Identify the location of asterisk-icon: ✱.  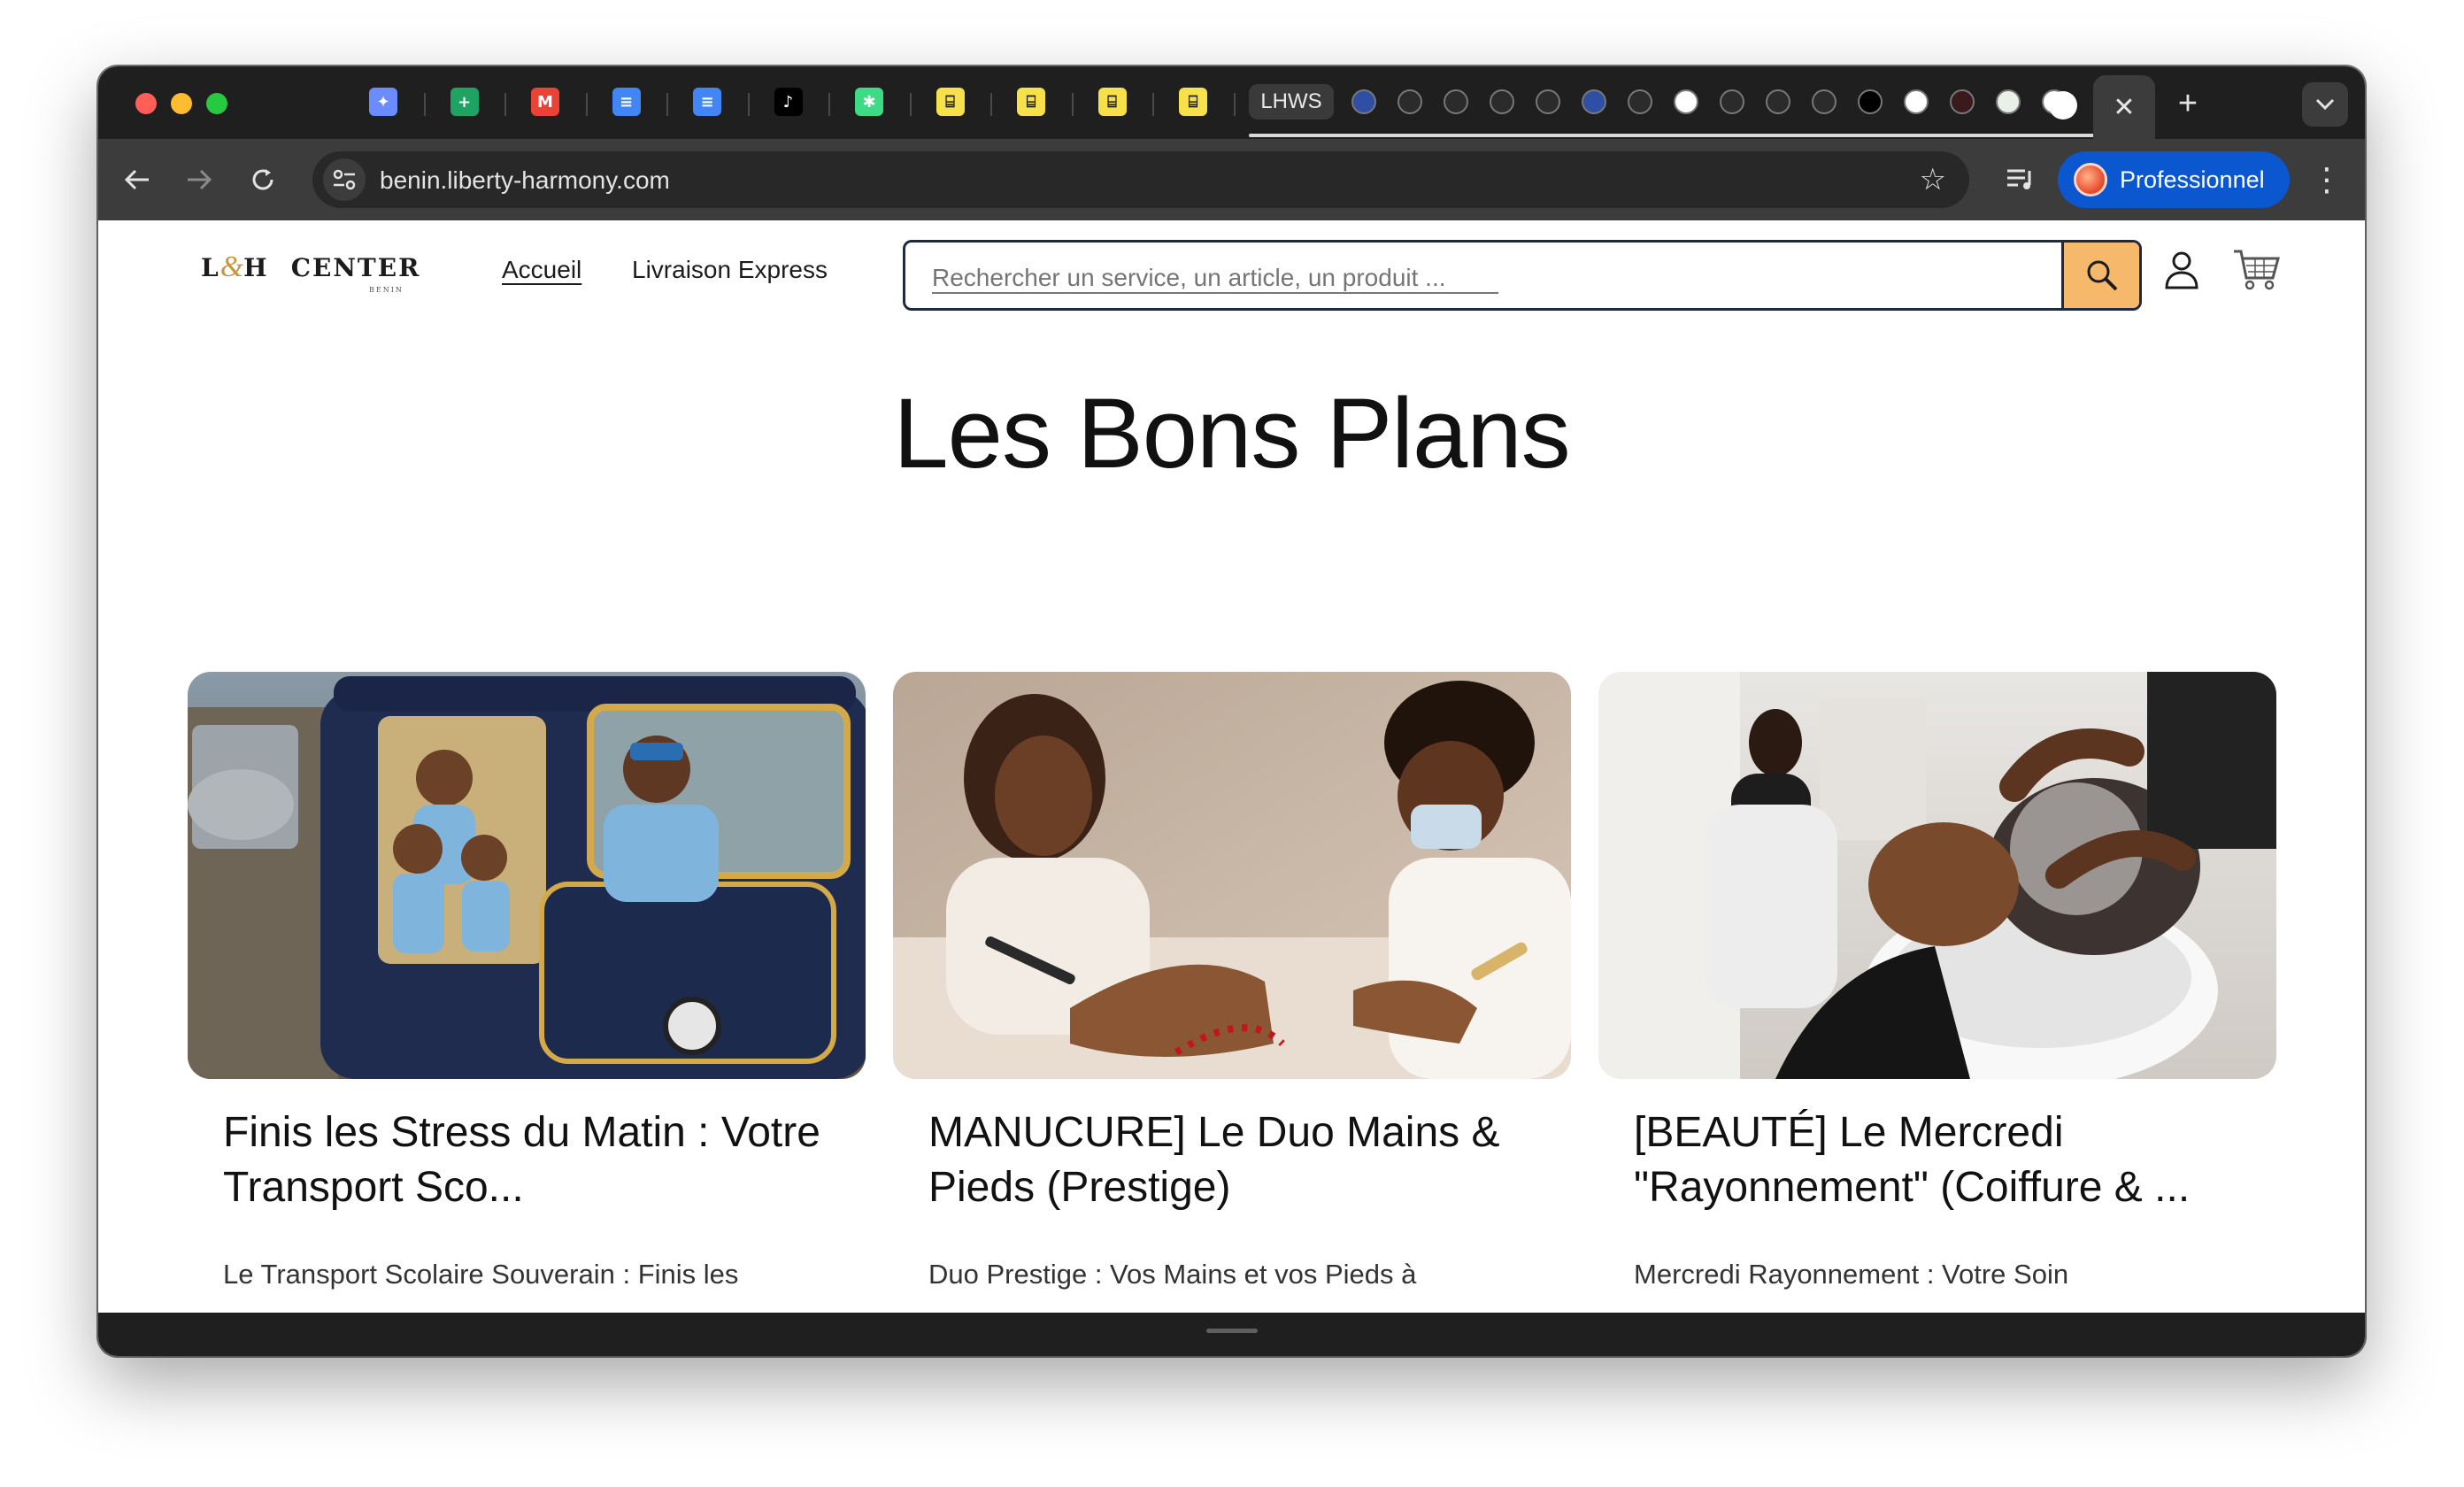
(869, 102).